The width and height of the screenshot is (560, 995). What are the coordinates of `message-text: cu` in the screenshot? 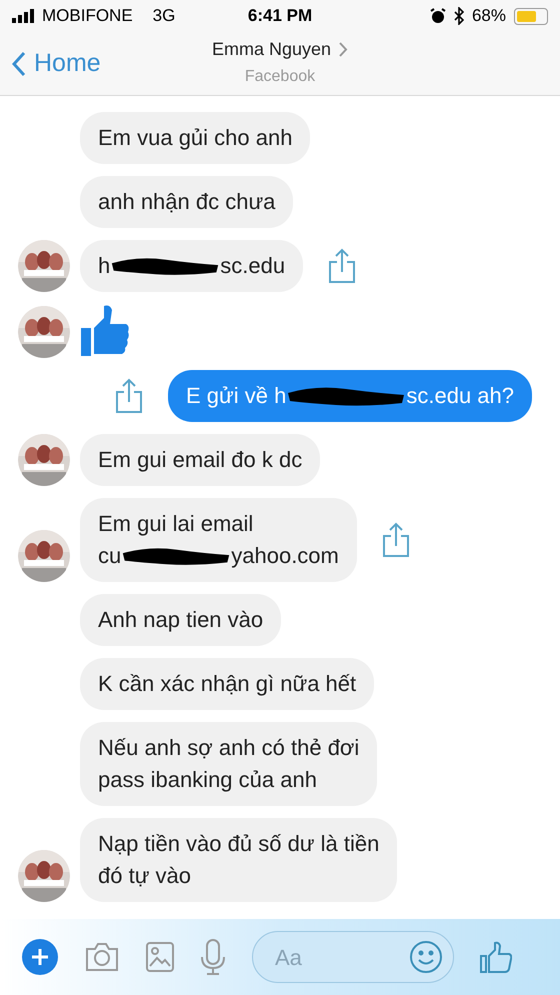 It's located at (110, 556).